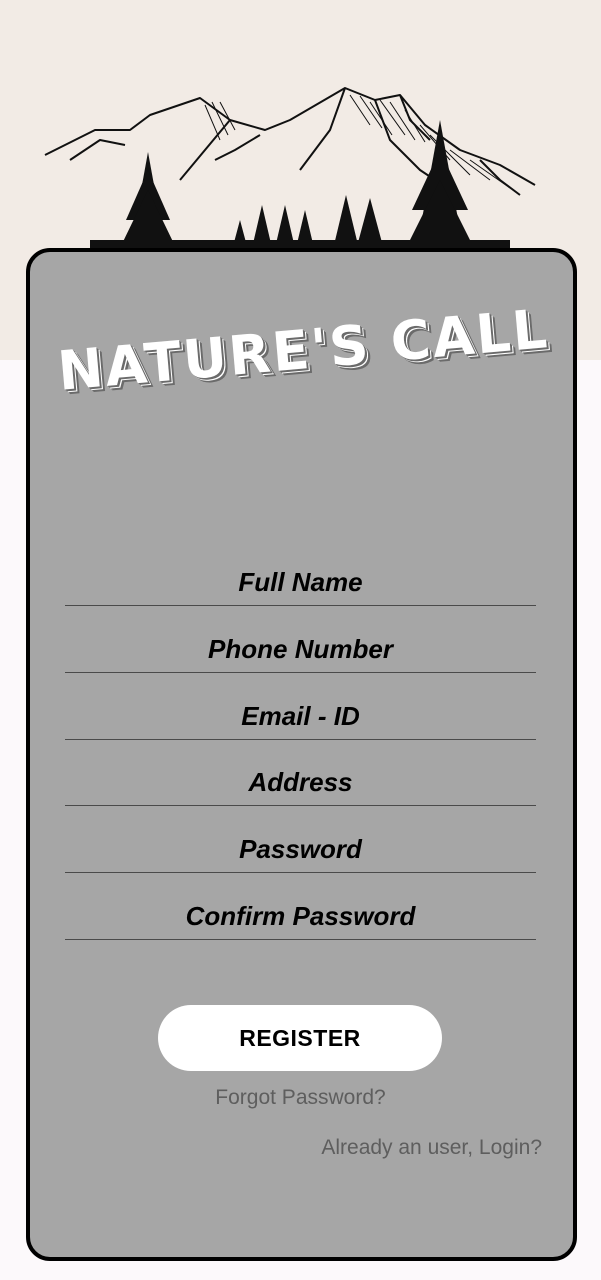 This screenshot has width=601, height=1280. I want to click on address-field: Address, so click(300, 784).